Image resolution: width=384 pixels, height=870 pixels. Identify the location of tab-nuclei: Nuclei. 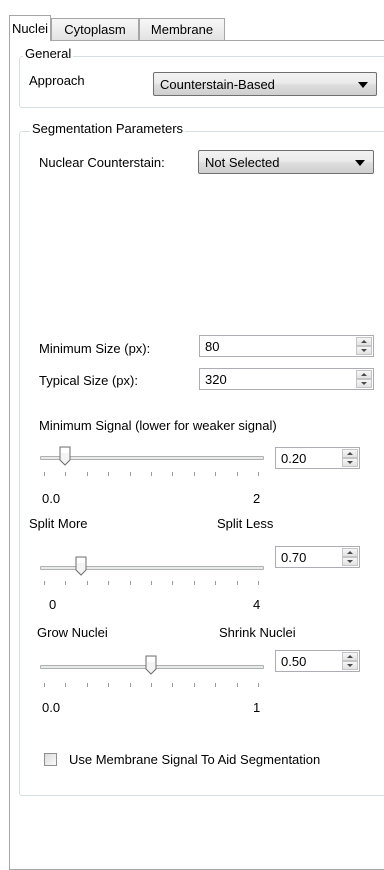
(30, 28).